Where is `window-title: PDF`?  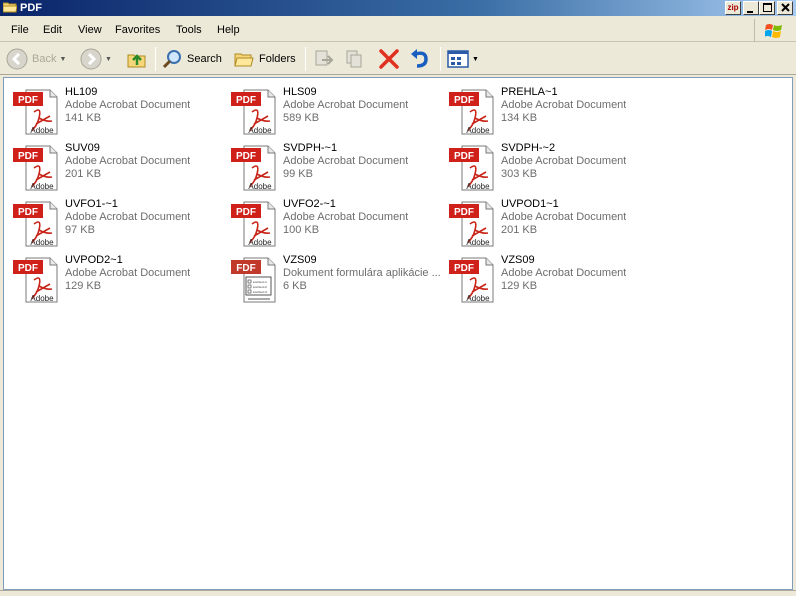
window-title: PDF is located at coordinates (31, 8).